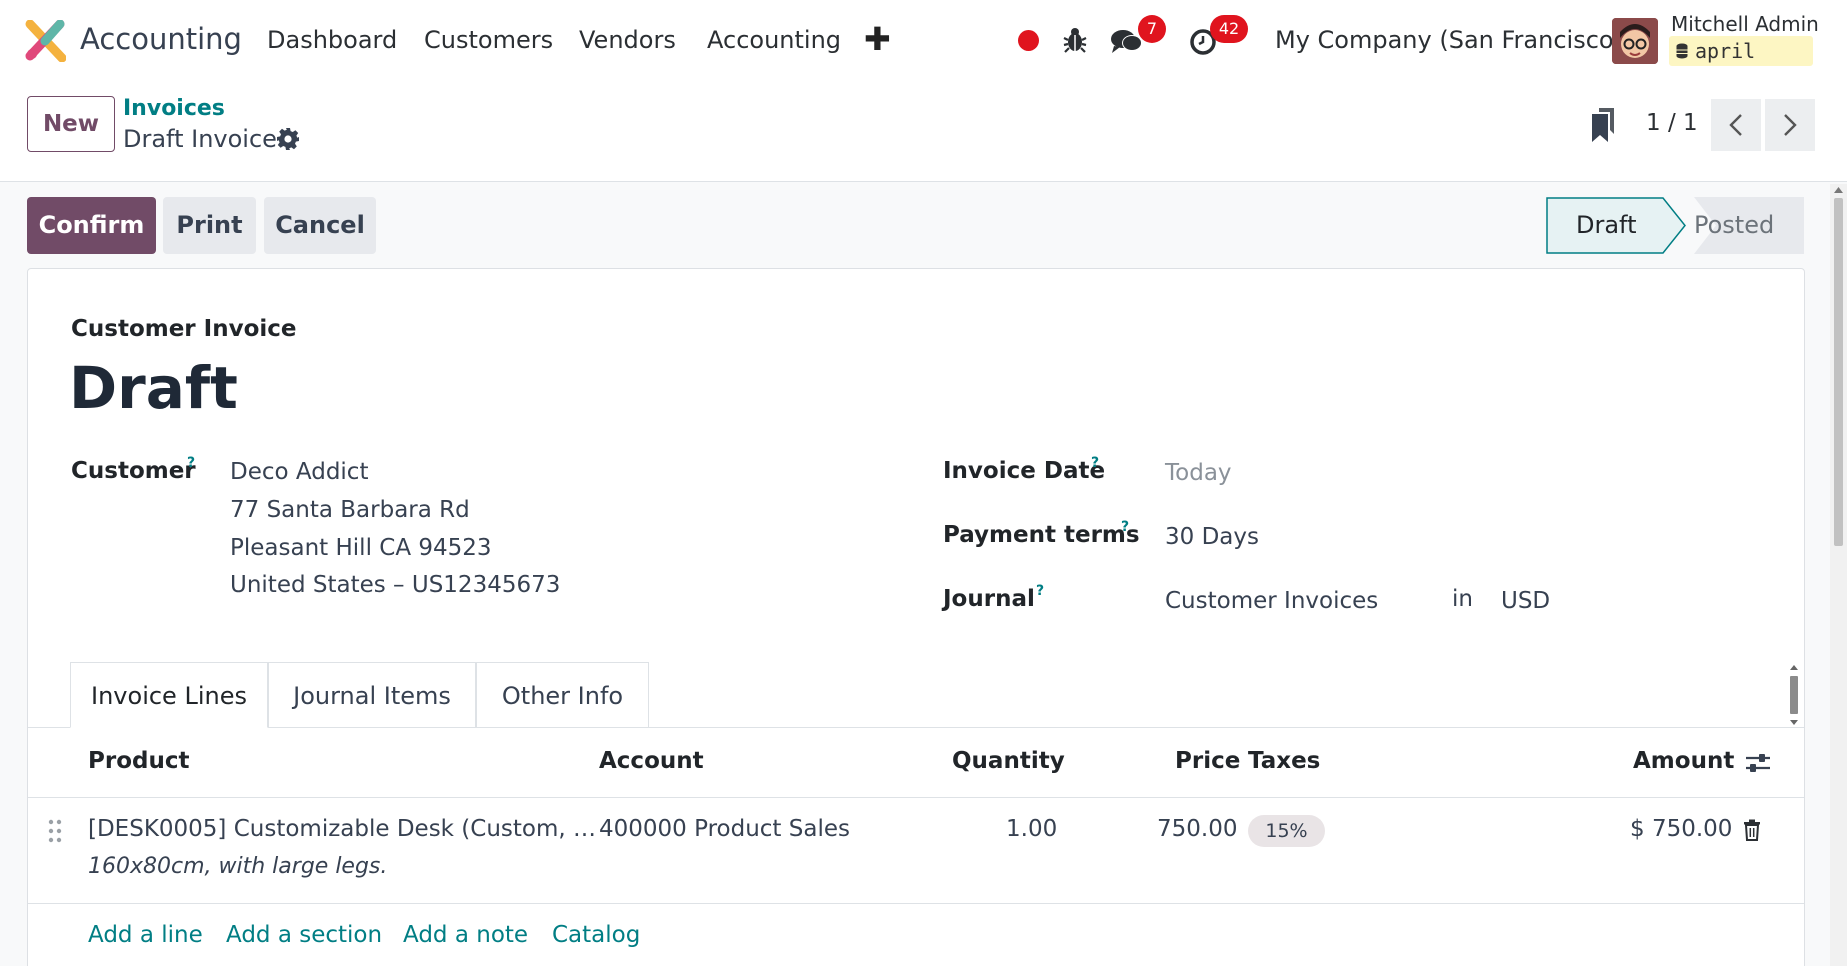 The width and height of the screenshot is (1847, 966). What do you see at coordinates (562, 695) in the screenshot?
I see `tab-other-info: Other Info` at bounding box center [562, 695].